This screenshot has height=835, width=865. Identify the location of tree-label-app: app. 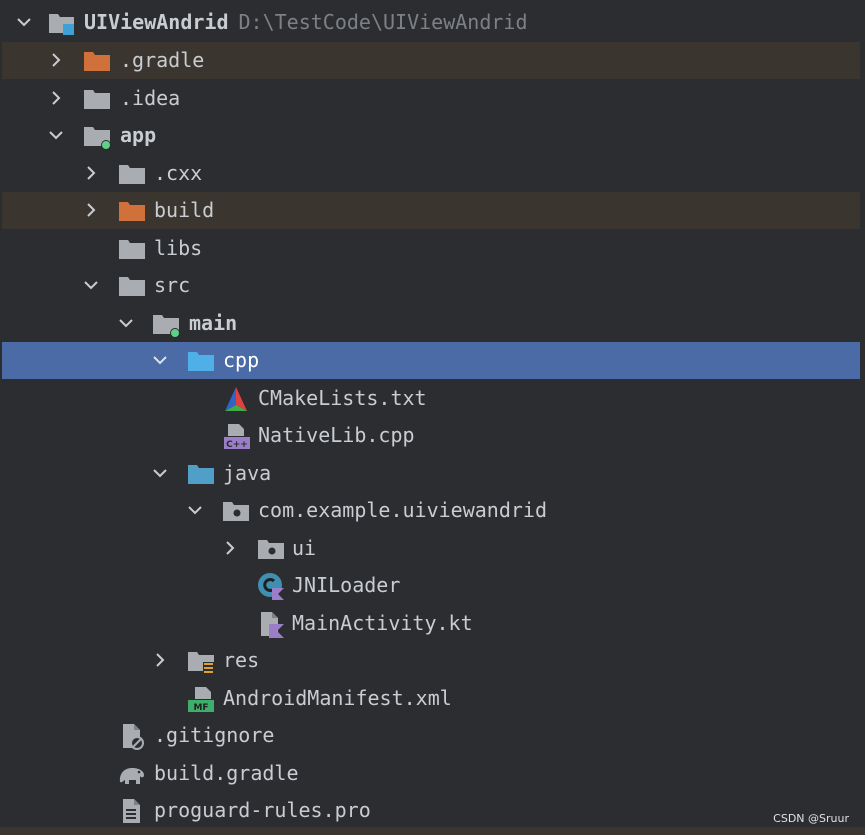
(138, 135).